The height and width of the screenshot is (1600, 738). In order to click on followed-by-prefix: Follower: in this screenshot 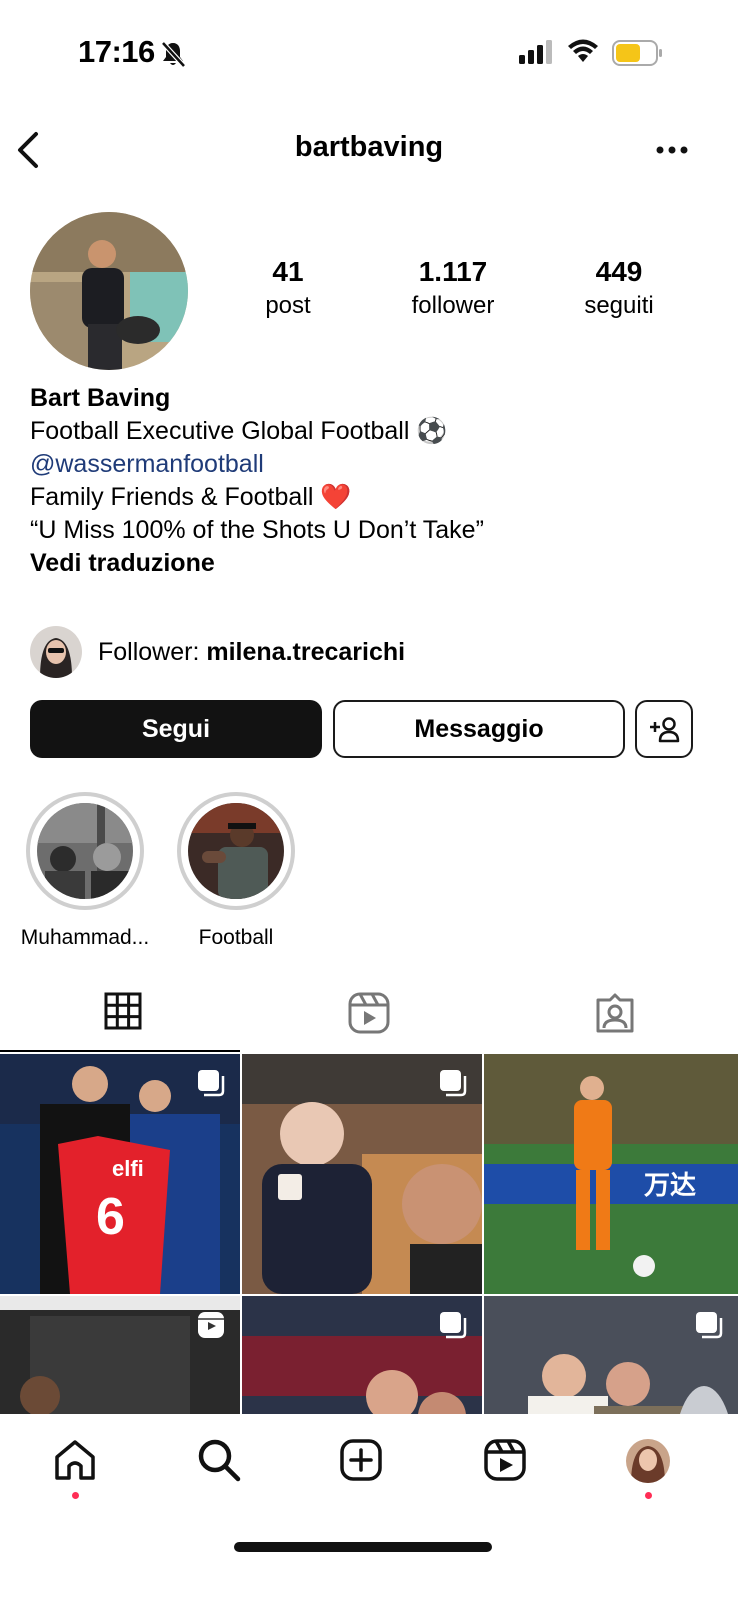, I will do `click(152, 651)`.